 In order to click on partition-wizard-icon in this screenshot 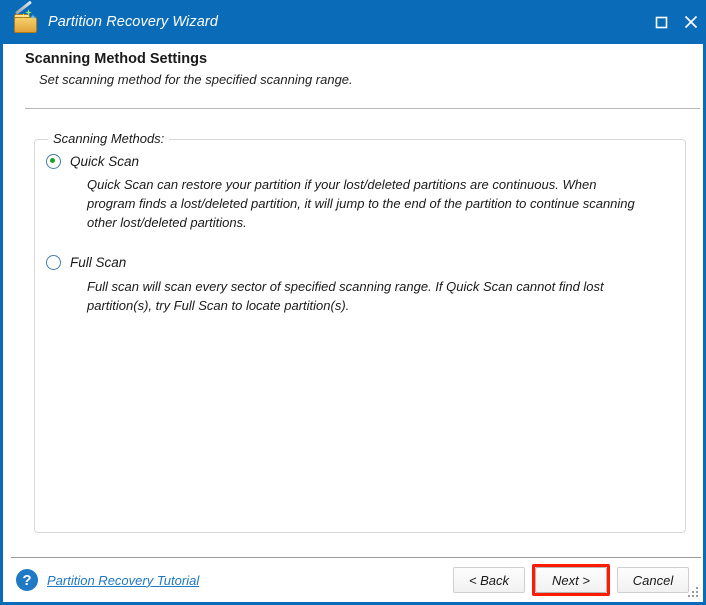, I will do `click(25, 17)`.